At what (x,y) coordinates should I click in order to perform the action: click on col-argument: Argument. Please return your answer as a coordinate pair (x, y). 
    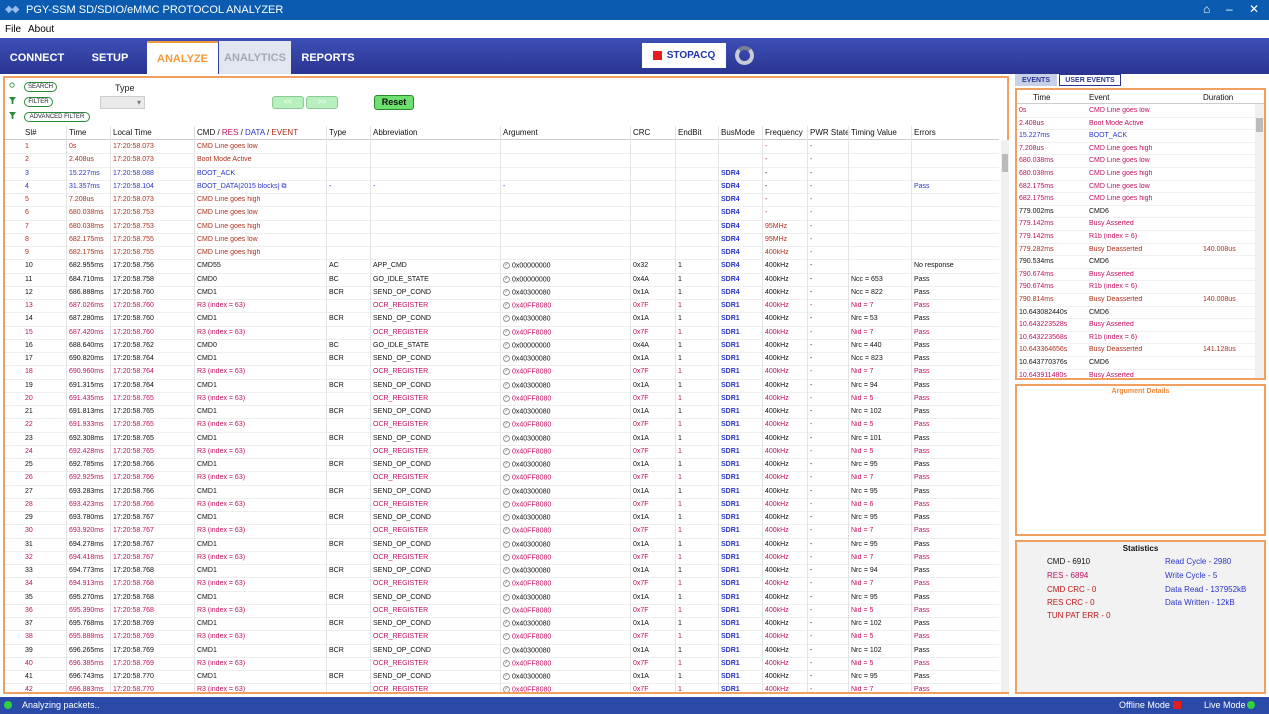
    Looking at the image, I should click on (567, 132).